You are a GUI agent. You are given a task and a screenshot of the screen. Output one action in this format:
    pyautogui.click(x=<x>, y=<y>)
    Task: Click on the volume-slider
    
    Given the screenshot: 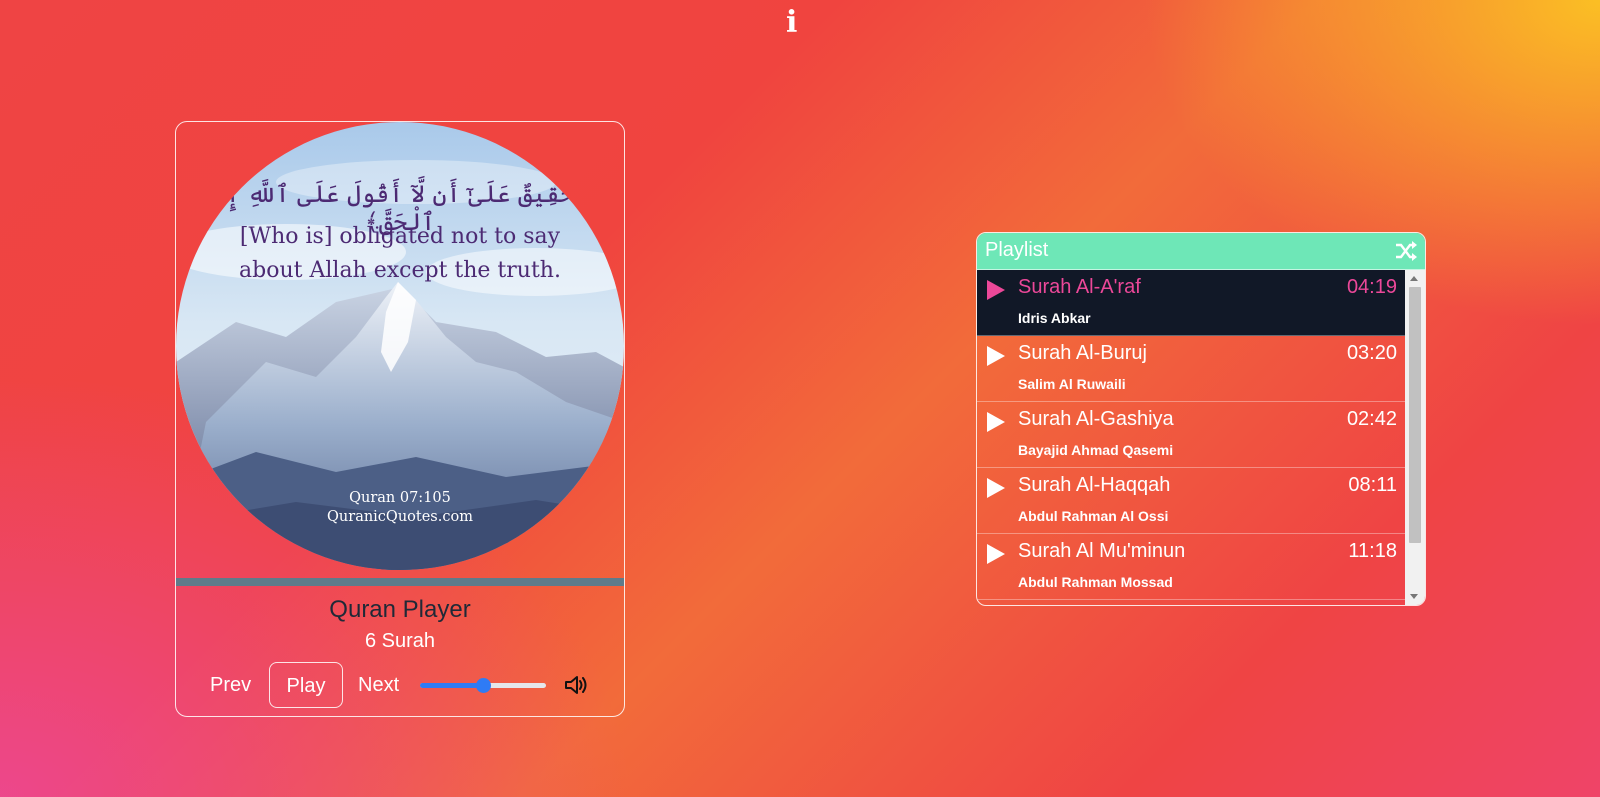 What is the action you would take?
    pyautogui.click(x=483, y=685)
    